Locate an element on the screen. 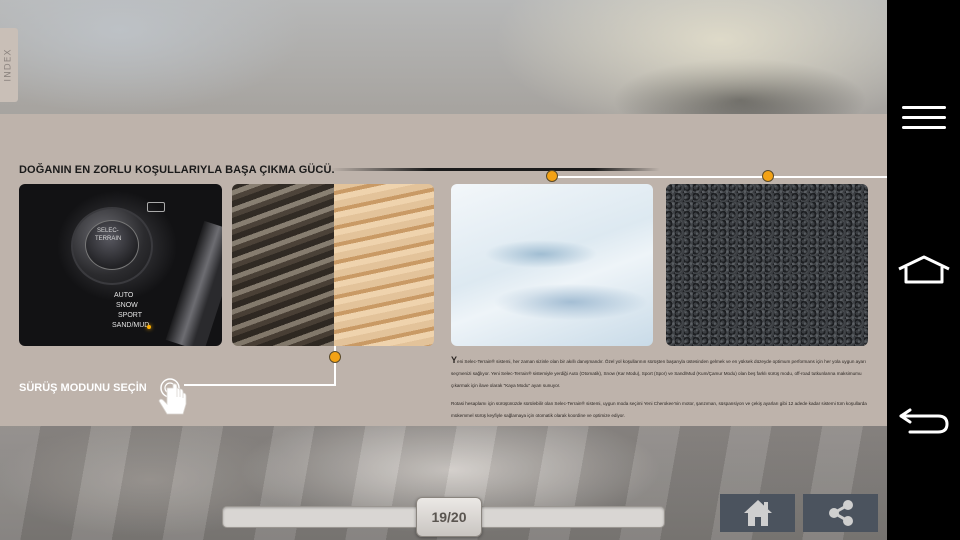 The image size is (960, 540). touch-hand-icon is located at coordinates (170, 397).